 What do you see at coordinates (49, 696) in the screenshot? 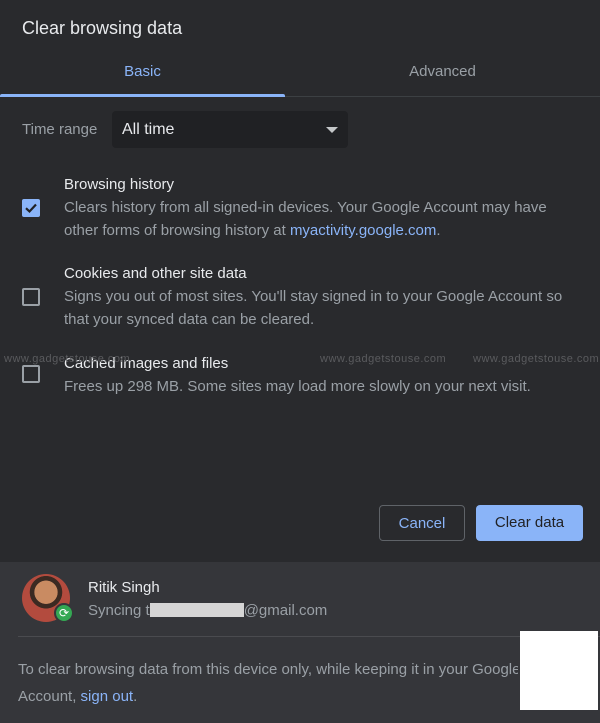
I see `footer-note-prefix: Account,` at bounding box center [49, 696].